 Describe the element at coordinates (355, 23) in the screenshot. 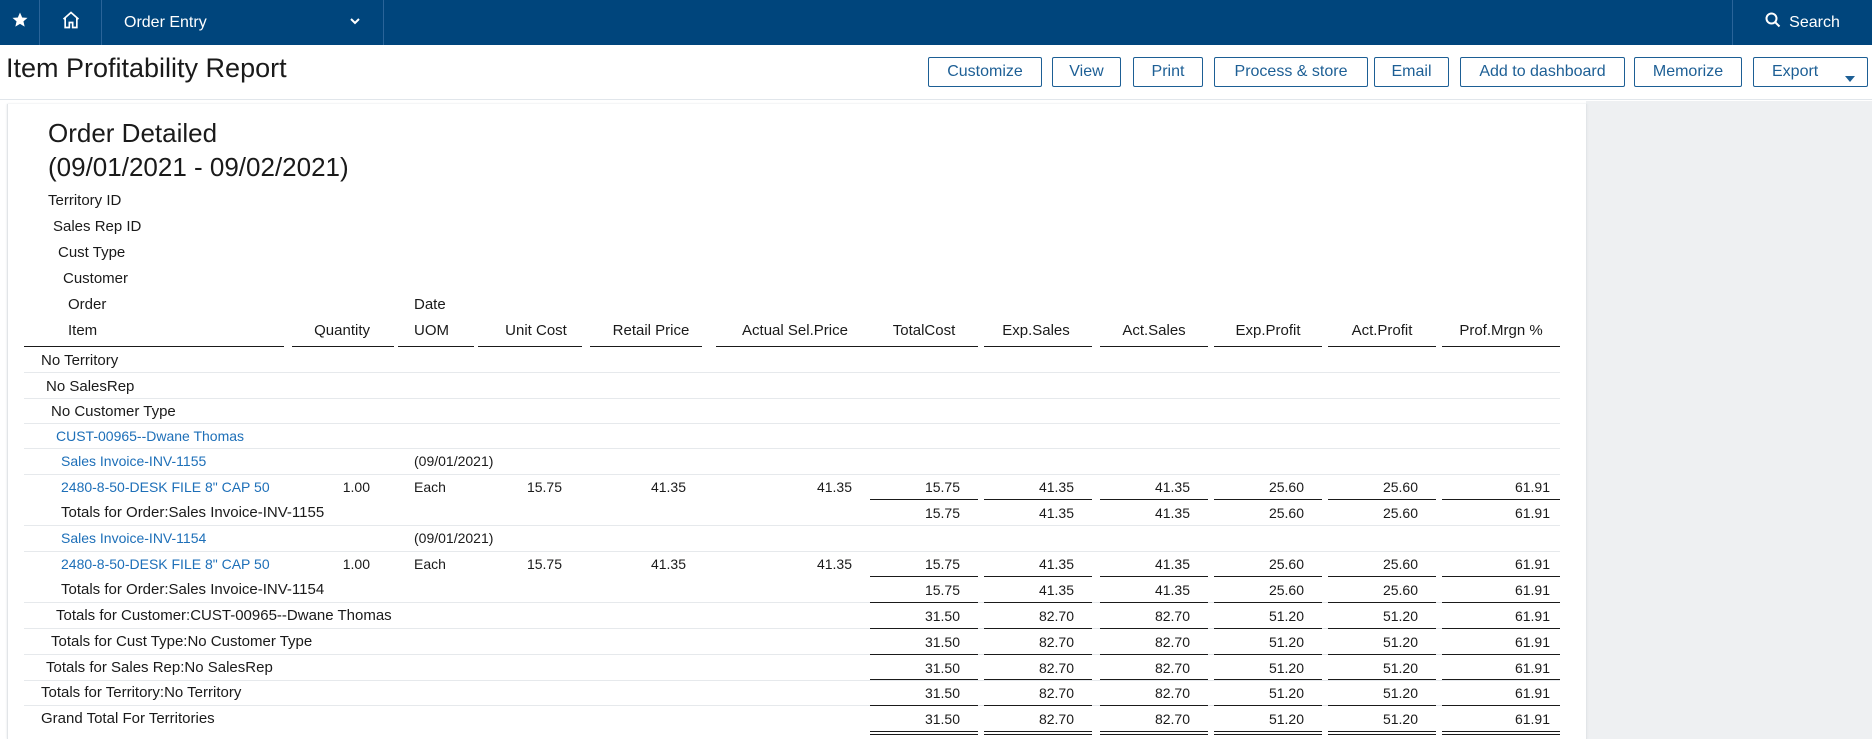

I see `chevron-down-icon` at that location.